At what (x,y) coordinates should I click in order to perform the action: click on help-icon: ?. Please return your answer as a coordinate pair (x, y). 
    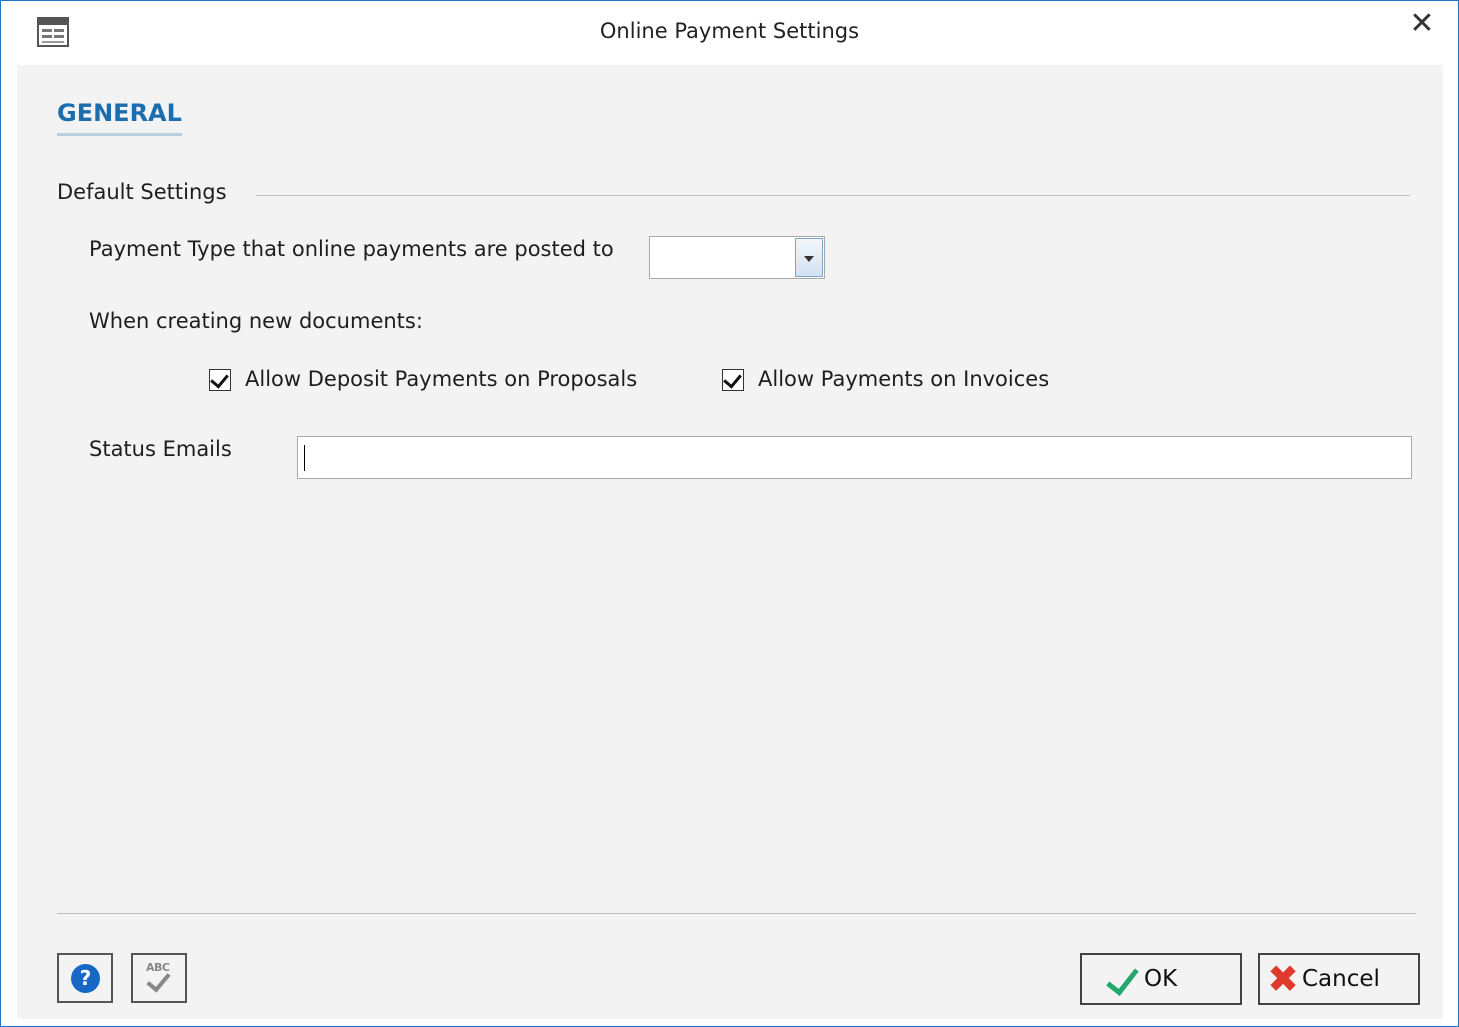
    Looking at the image, I should click on (85, 978).